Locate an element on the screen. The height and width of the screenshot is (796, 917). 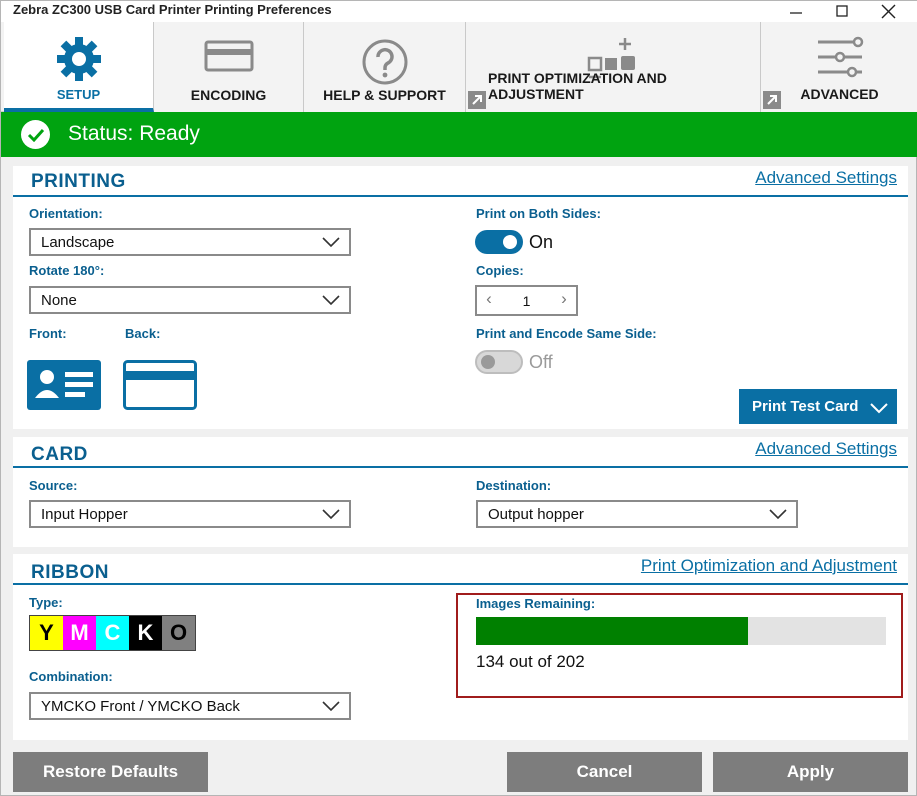
maximize-icon is located at coordinates (842, 10).